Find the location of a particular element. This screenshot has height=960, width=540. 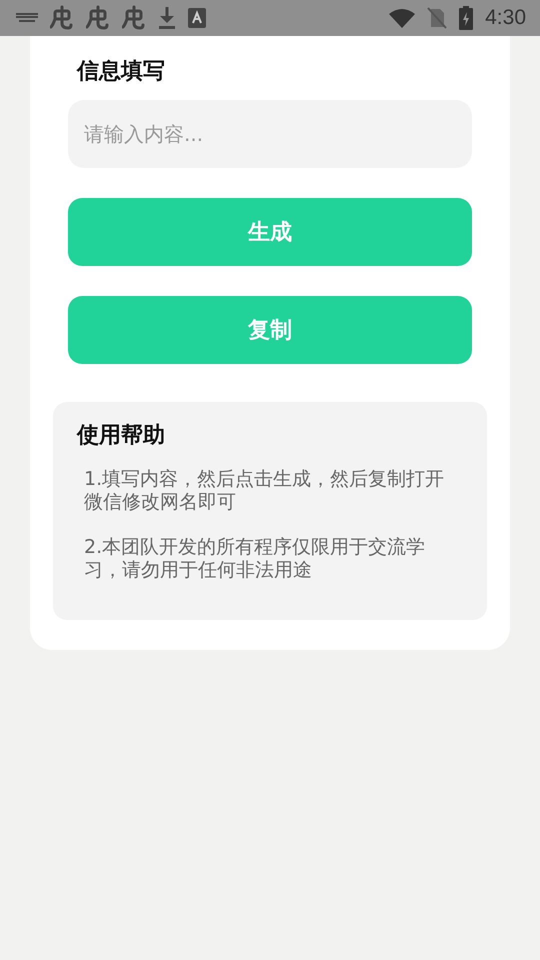

battery-charging-icon is located at coordinates (466, 18).